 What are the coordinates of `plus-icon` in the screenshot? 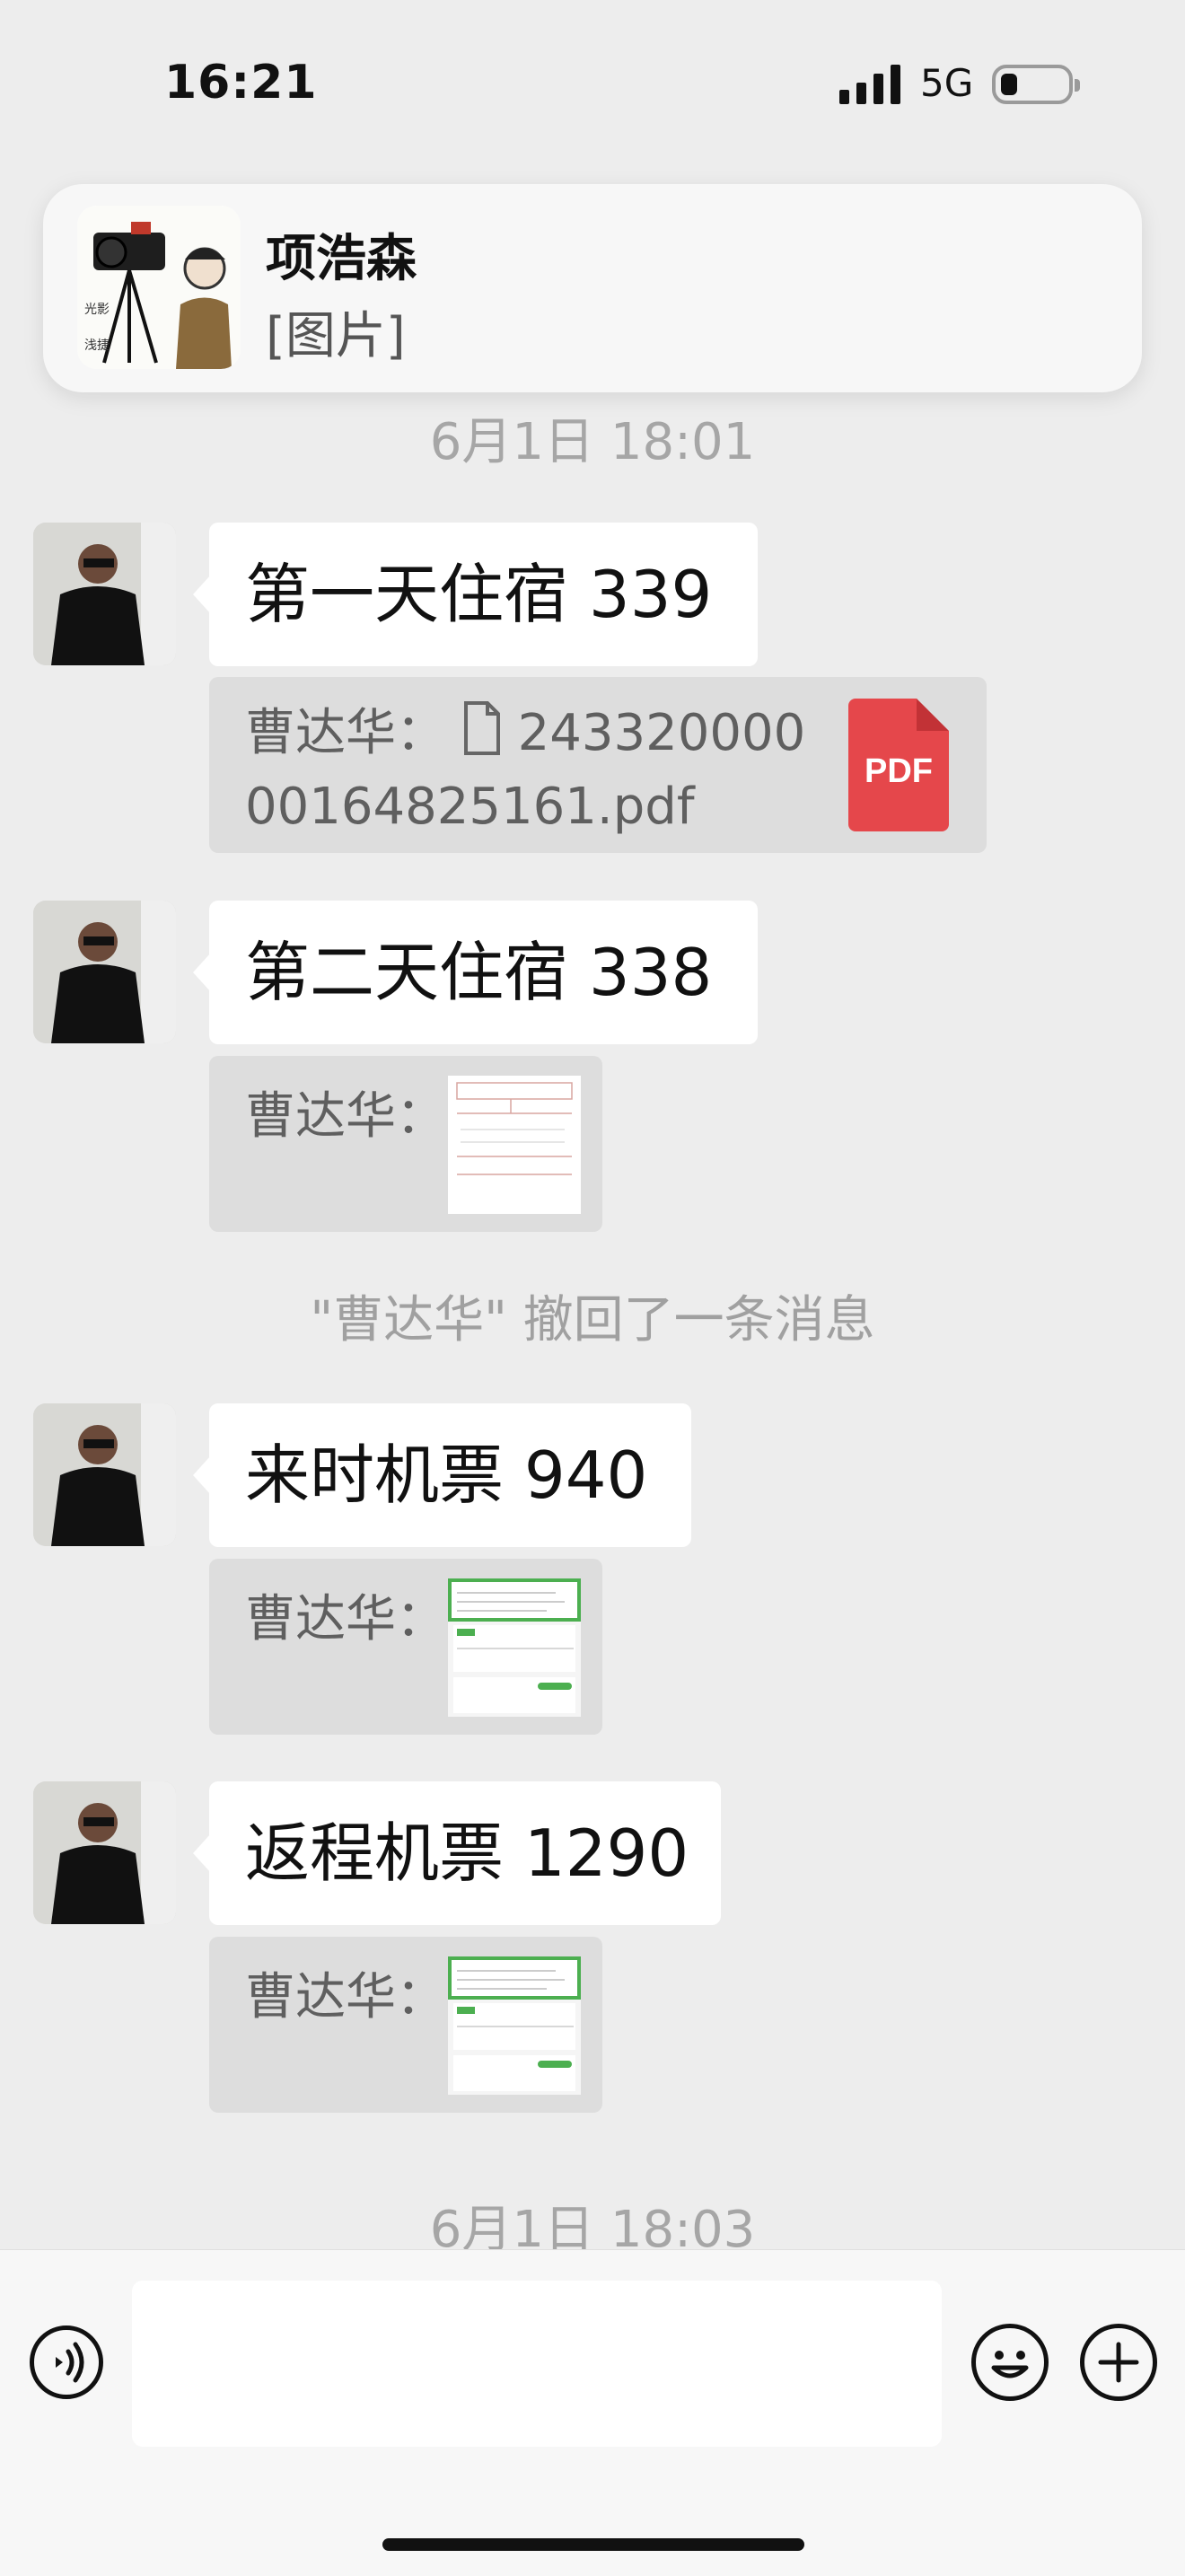 It's located at (1118, 2362).